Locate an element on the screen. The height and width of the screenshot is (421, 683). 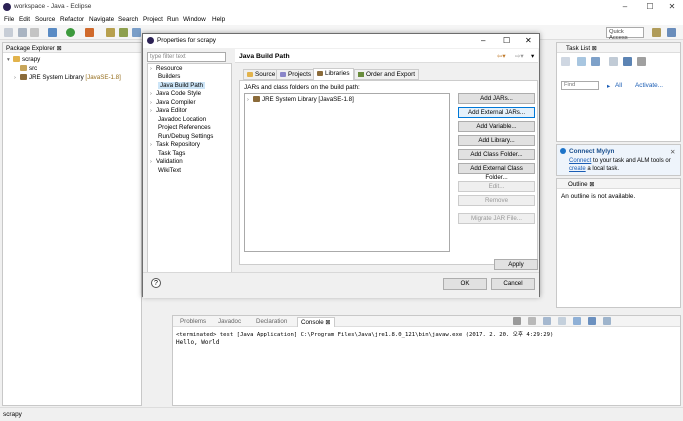
nav-item-java-editor: › Java Editor is located at coordinates (168, 110).